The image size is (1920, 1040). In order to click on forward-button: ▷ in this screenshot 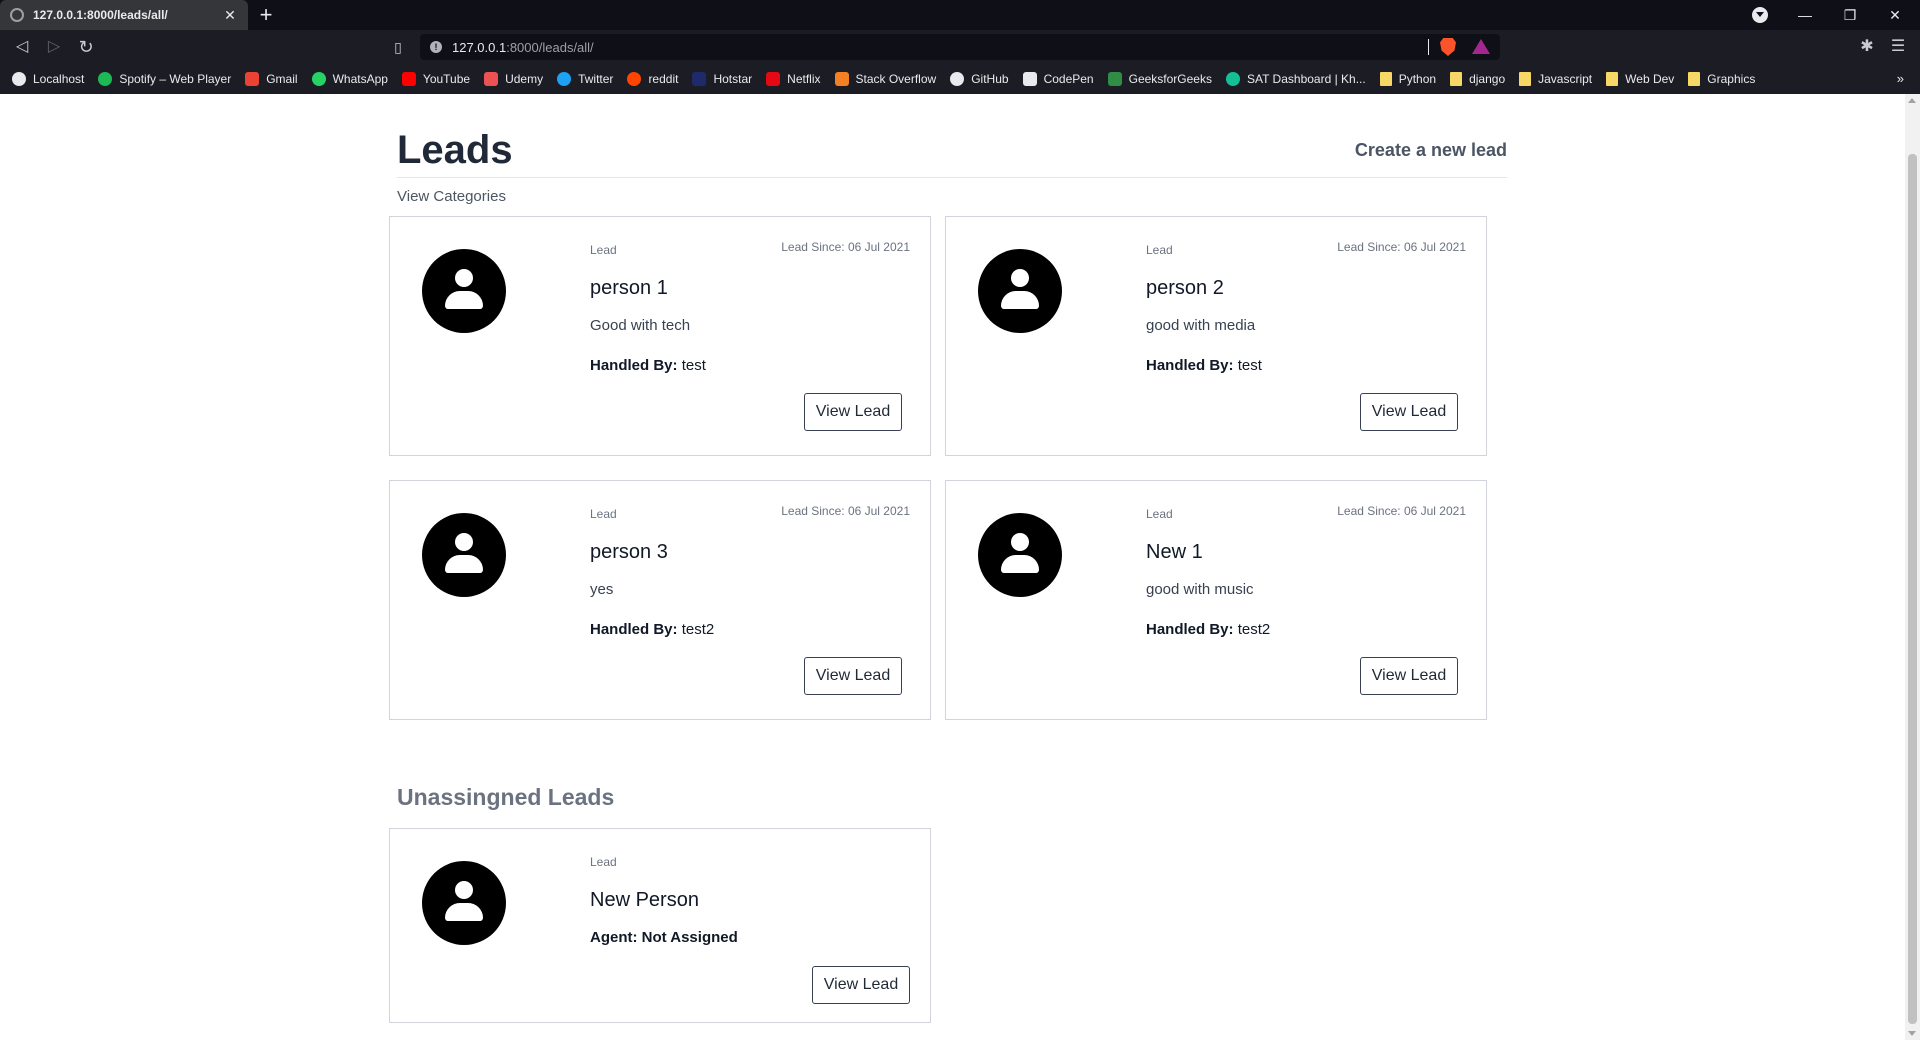, I will do `click(54, 47)`.